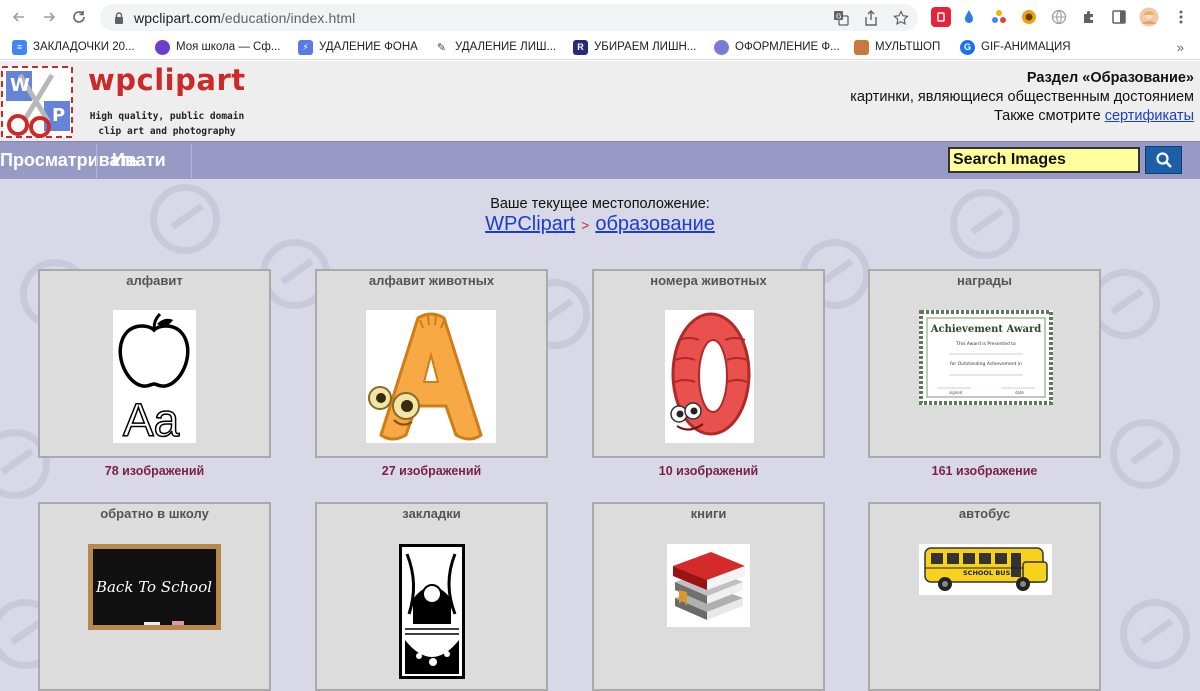  I want to click on reload-icon, so click(79, 17).